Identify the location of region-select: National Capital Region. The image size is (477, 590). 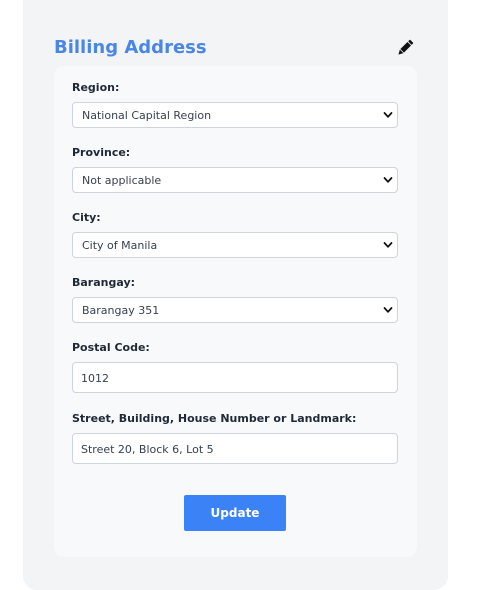
(235, 115).